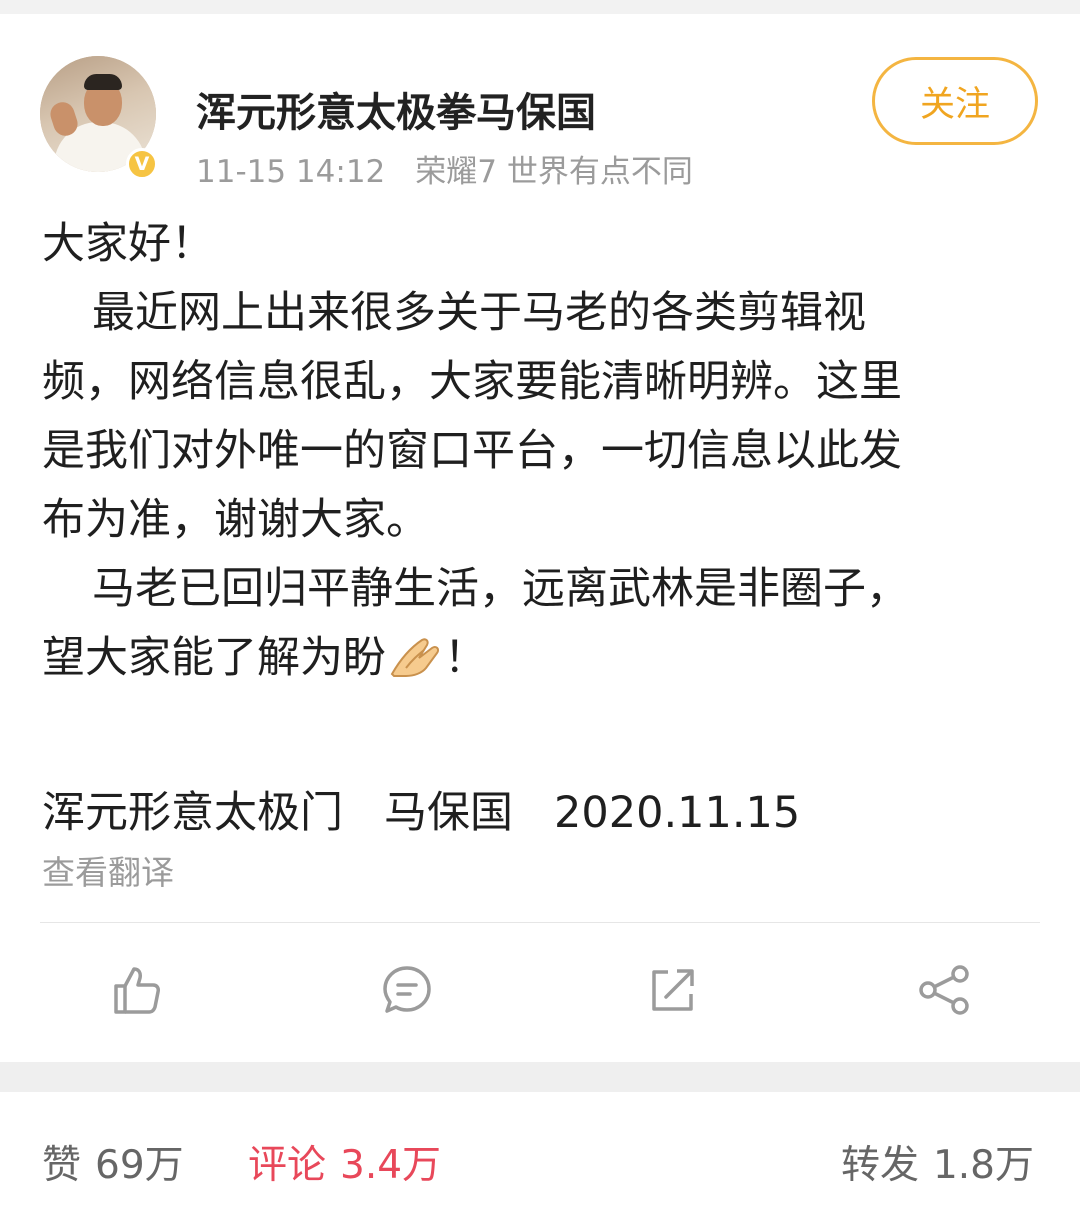 This screenshot has width=1080, height=1212. I want to click on post-meta: 11-15 14:12 荣耀7 世界有点不同, so click(444, 168).